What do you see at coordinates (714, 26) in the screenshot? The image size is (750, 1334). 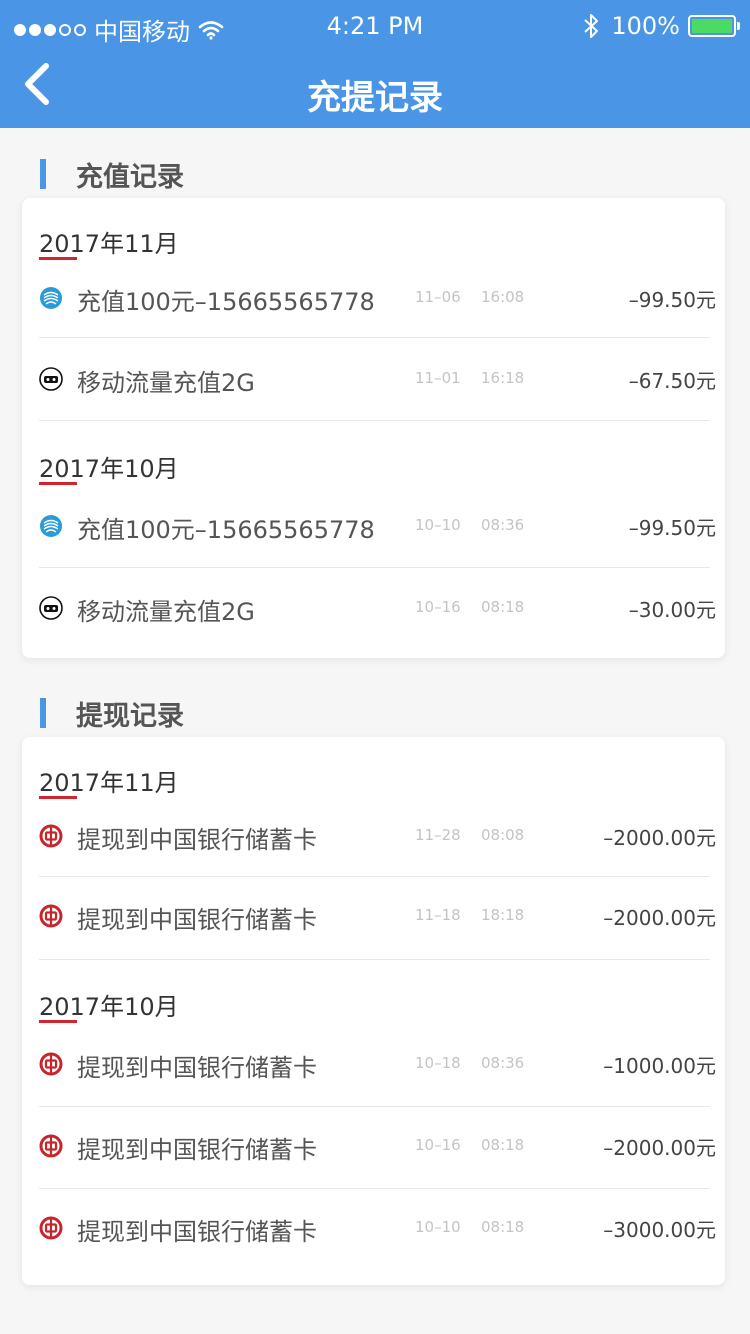 I see `battery-icon` at bounding box center [714, 26].